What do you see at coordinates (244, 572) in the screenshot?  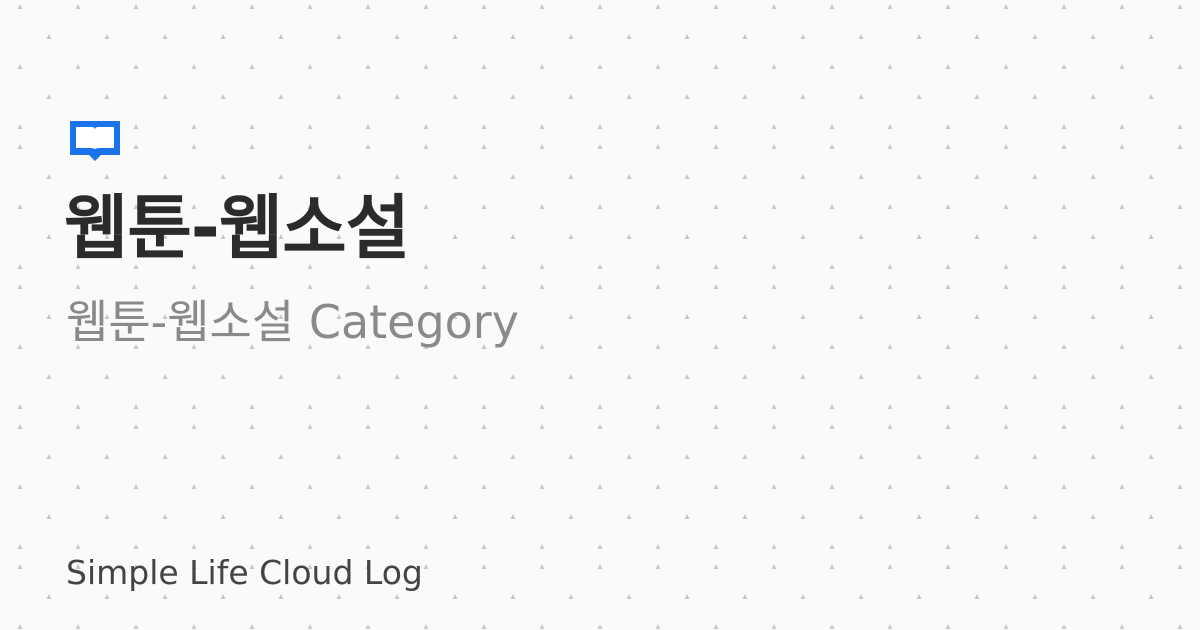 I see `blog-name: Simple Life Cloud Log` at bounding box center [244, 572].